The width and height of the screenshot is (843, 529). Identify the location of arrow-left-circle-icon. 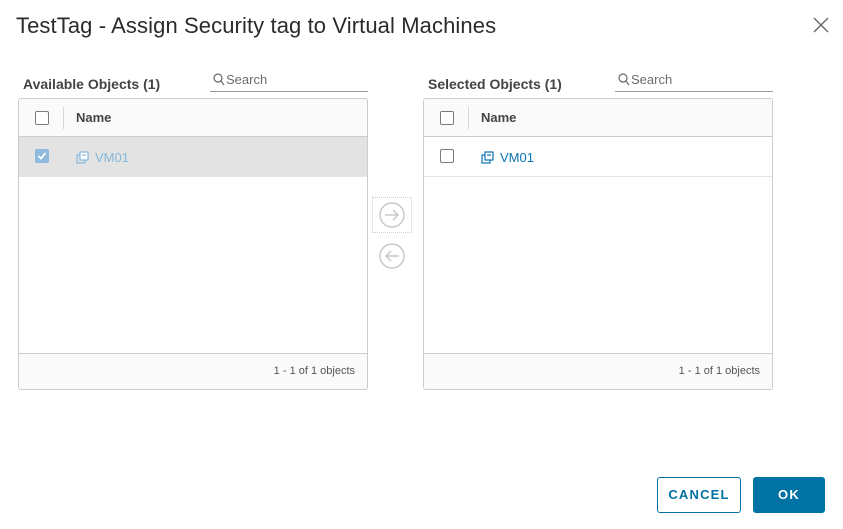
(392, 256).